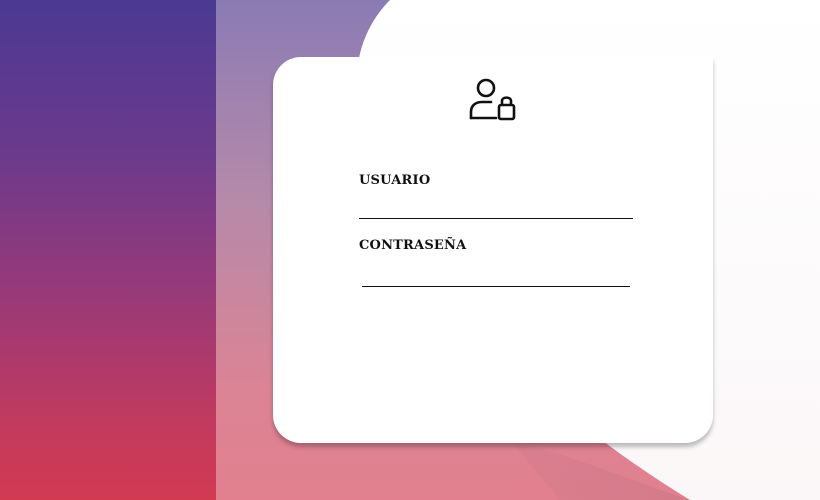 The image size is (820, 500). What do you see at coordinates (413, 245) in the screenshot?
I see `password-label: CONTRASEÑA` at bounding box center [413, 245].